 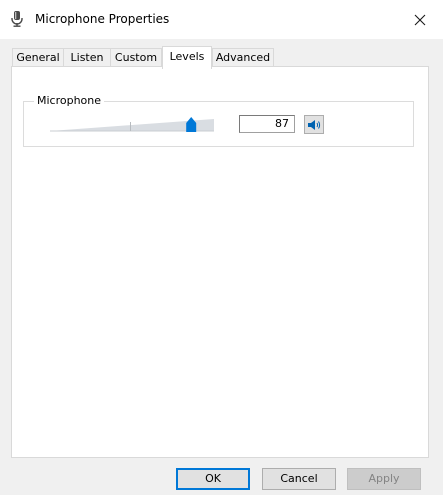 I want to click on tab-advanced: Advanced, so click(x=243, y=57).